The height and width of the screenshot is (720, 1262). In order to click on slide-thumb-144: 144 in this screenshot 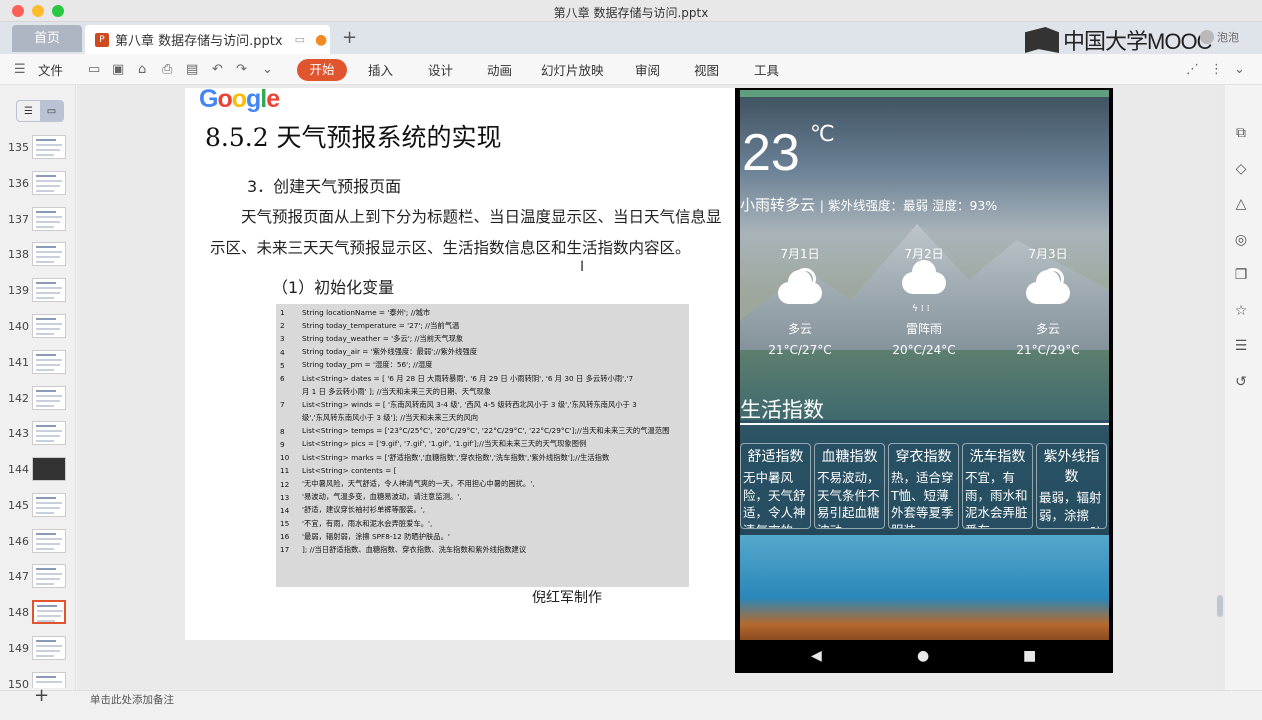, I will do `click(39, 470)`.